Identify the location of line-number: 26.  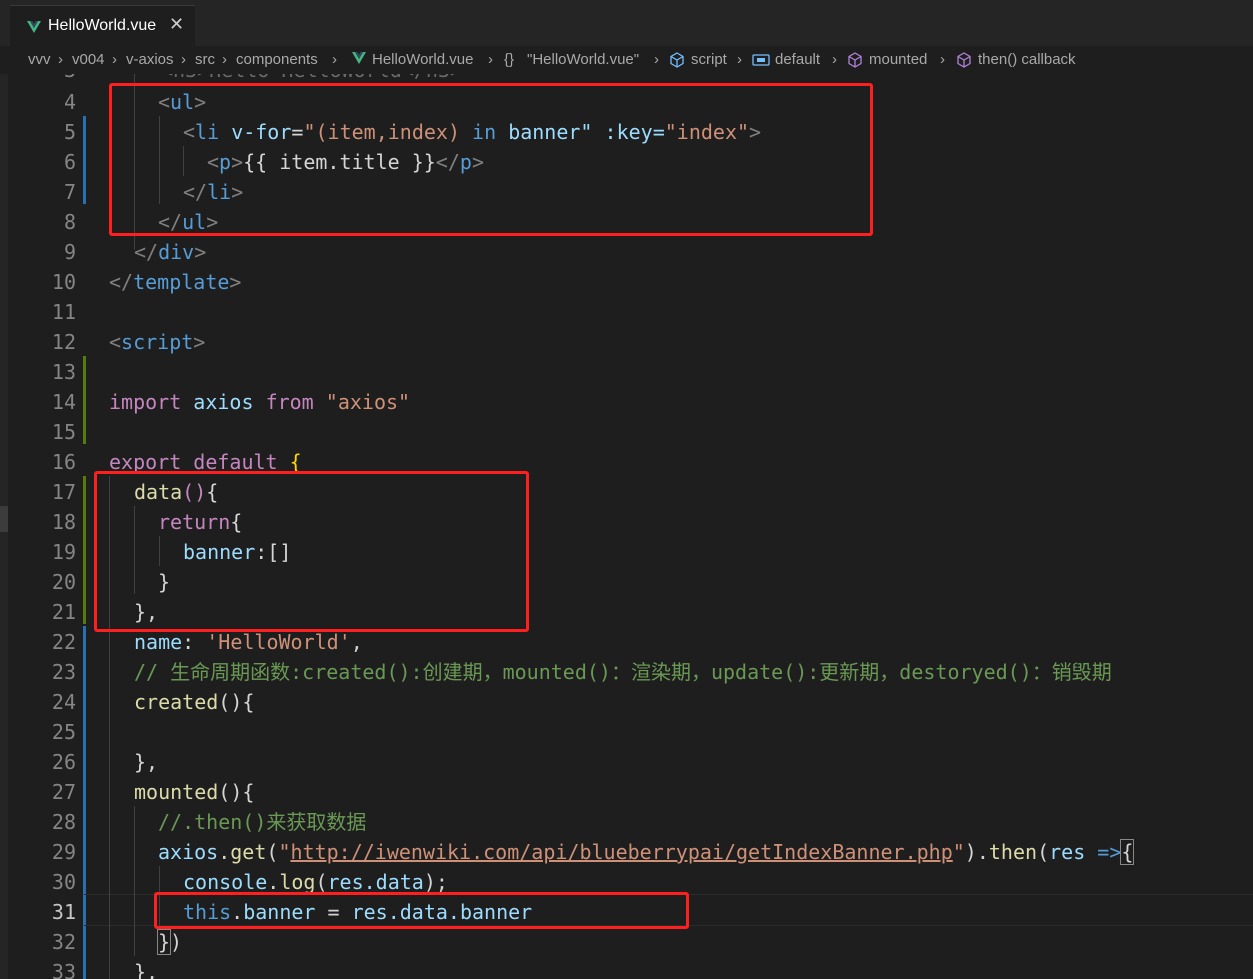
(63, 762).